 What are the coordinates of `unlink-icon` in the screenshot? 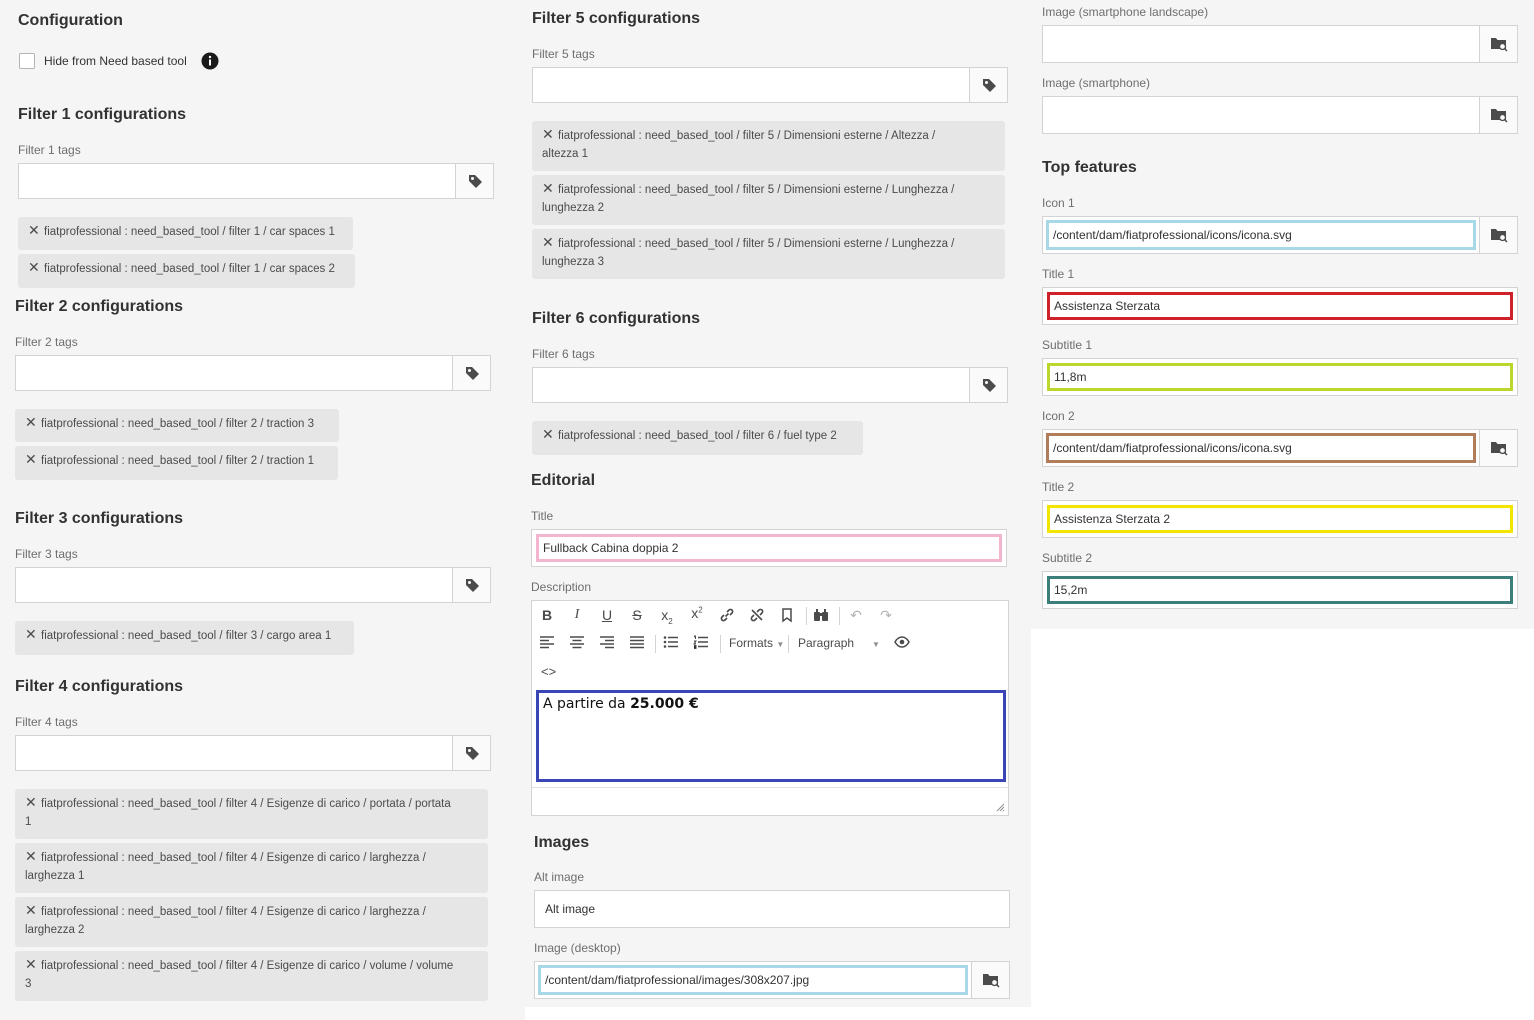 It's located at (760, 615).